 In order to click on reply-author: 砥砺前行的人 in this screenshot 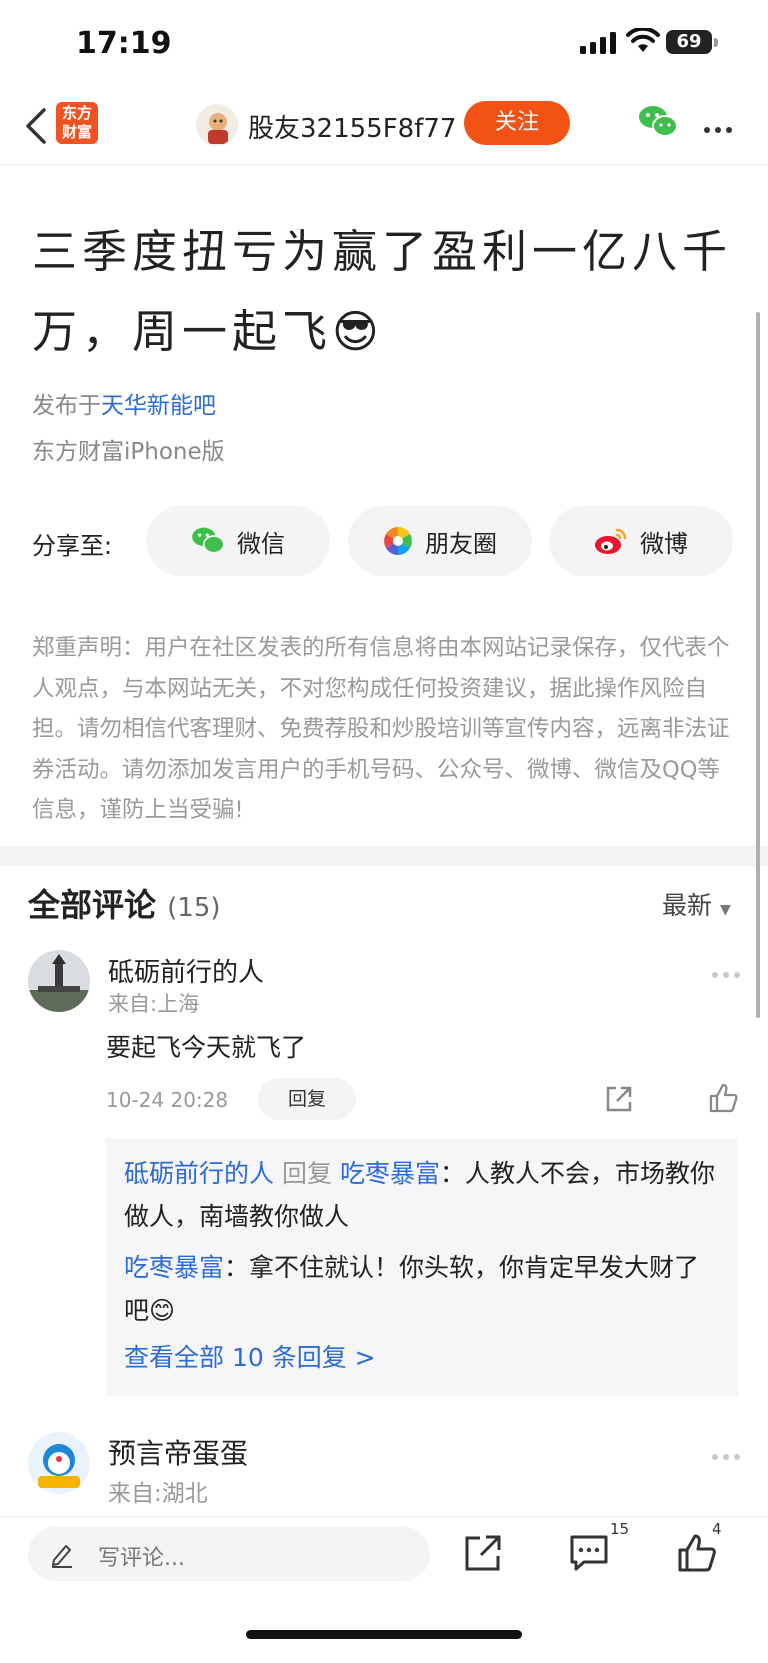, I will do `click(199, 1173)`.